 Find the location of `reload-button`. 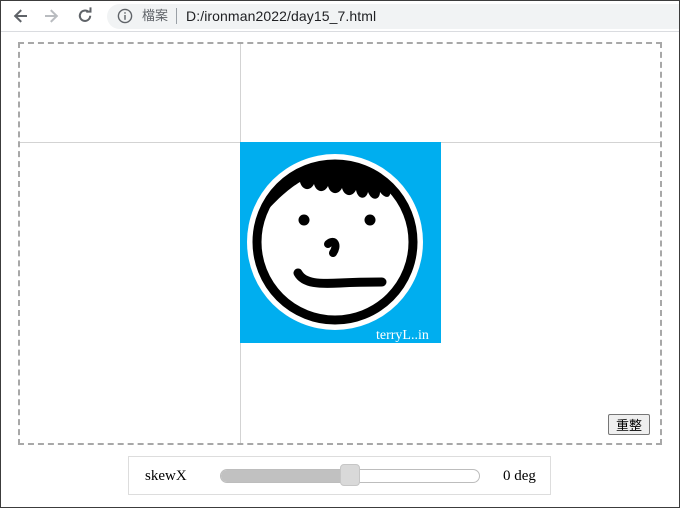

reload-button is located at coordinates (85, 16).